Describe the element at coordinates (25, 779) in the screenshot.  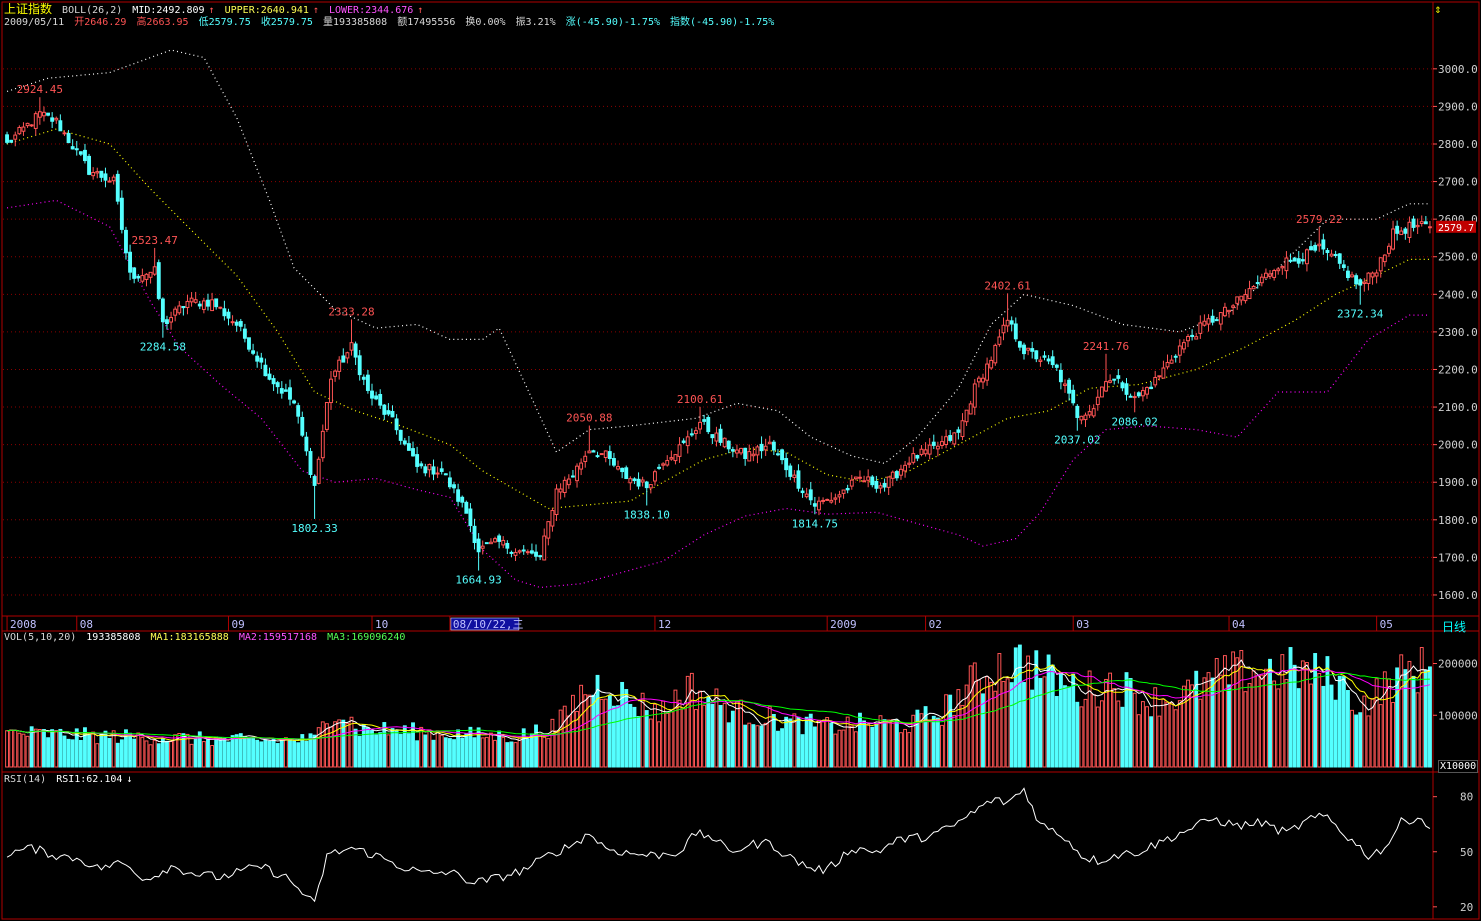
I see `rsi-label: RSI(14)` at that location.